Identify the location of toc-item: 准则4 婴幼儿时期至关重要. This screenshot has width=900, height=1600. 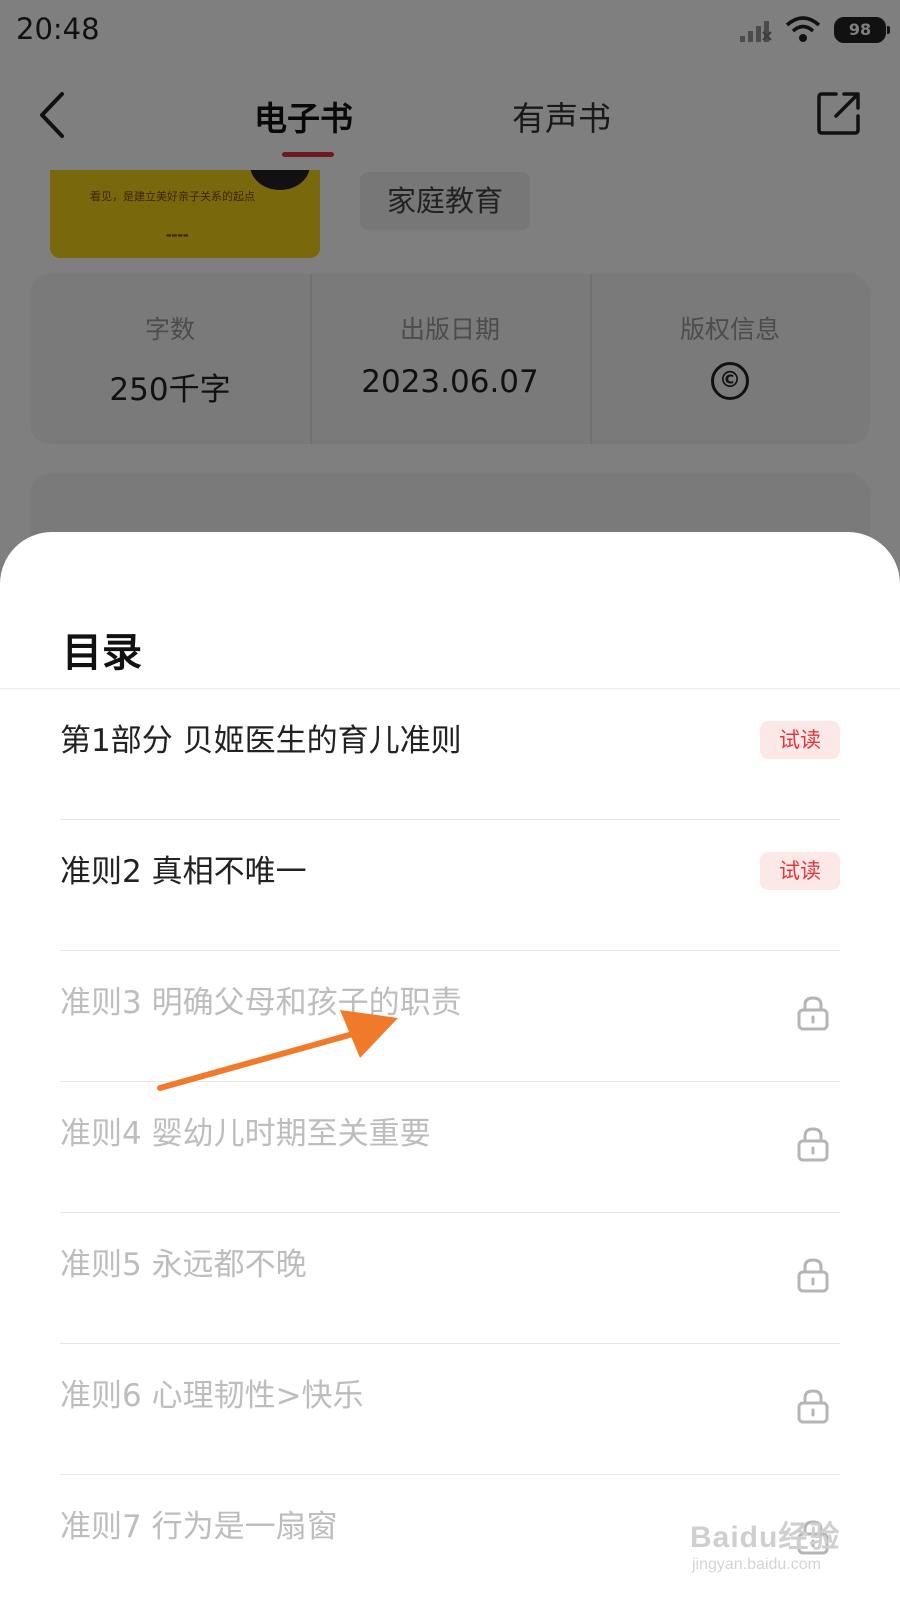
(450, 1147).